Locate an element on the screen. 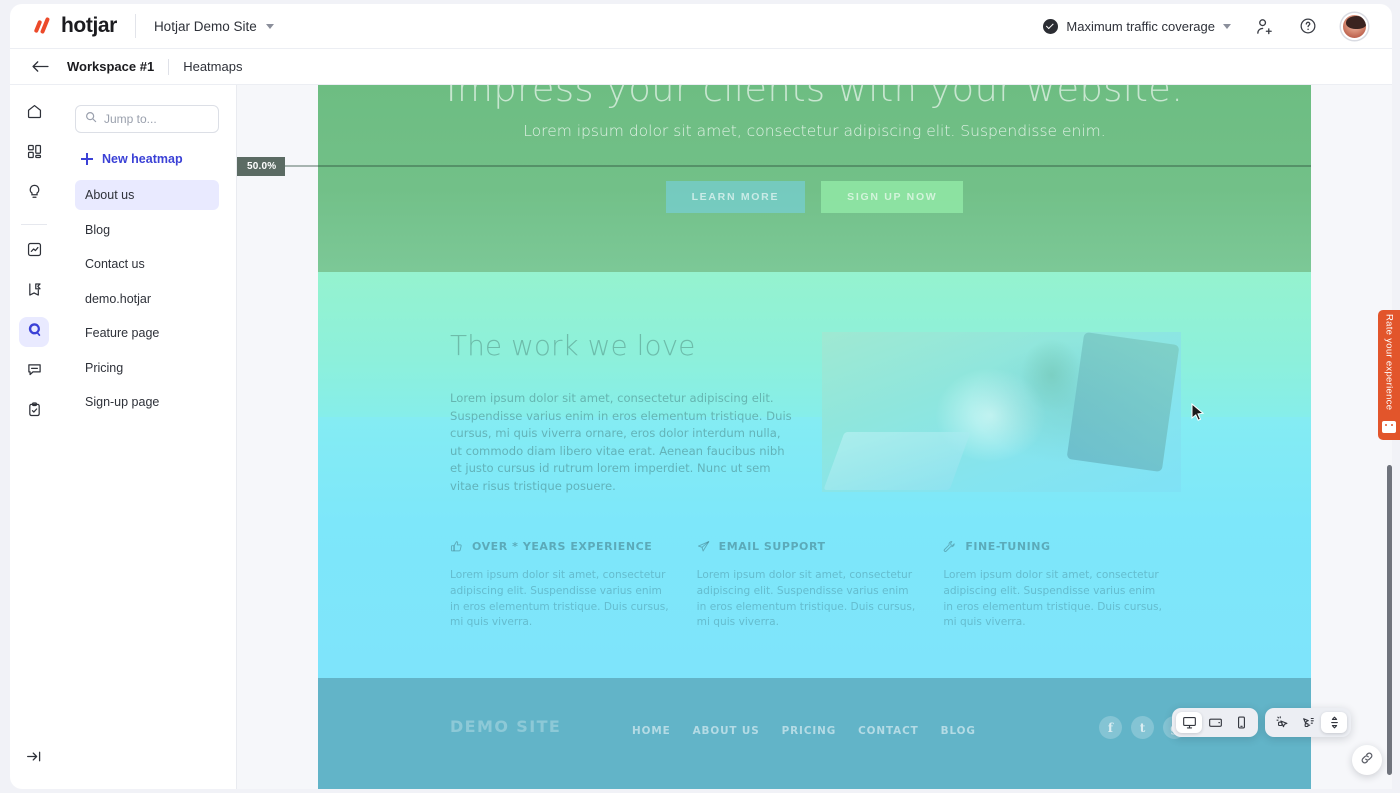 This screenshot has height=793, width=1400. sidebar-item-dashboard is located at coordinates (34, 154).